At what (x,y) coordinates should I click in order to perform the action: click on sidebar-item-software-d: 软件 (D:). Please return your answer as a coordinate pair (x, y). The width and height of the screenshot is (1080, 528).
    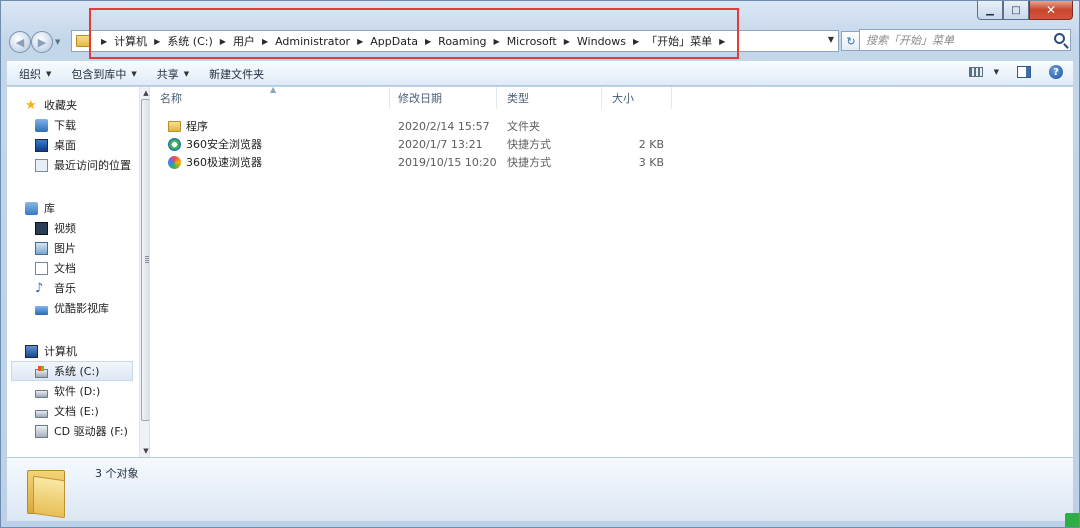
    Looking at the image, I should click on (72, 391).